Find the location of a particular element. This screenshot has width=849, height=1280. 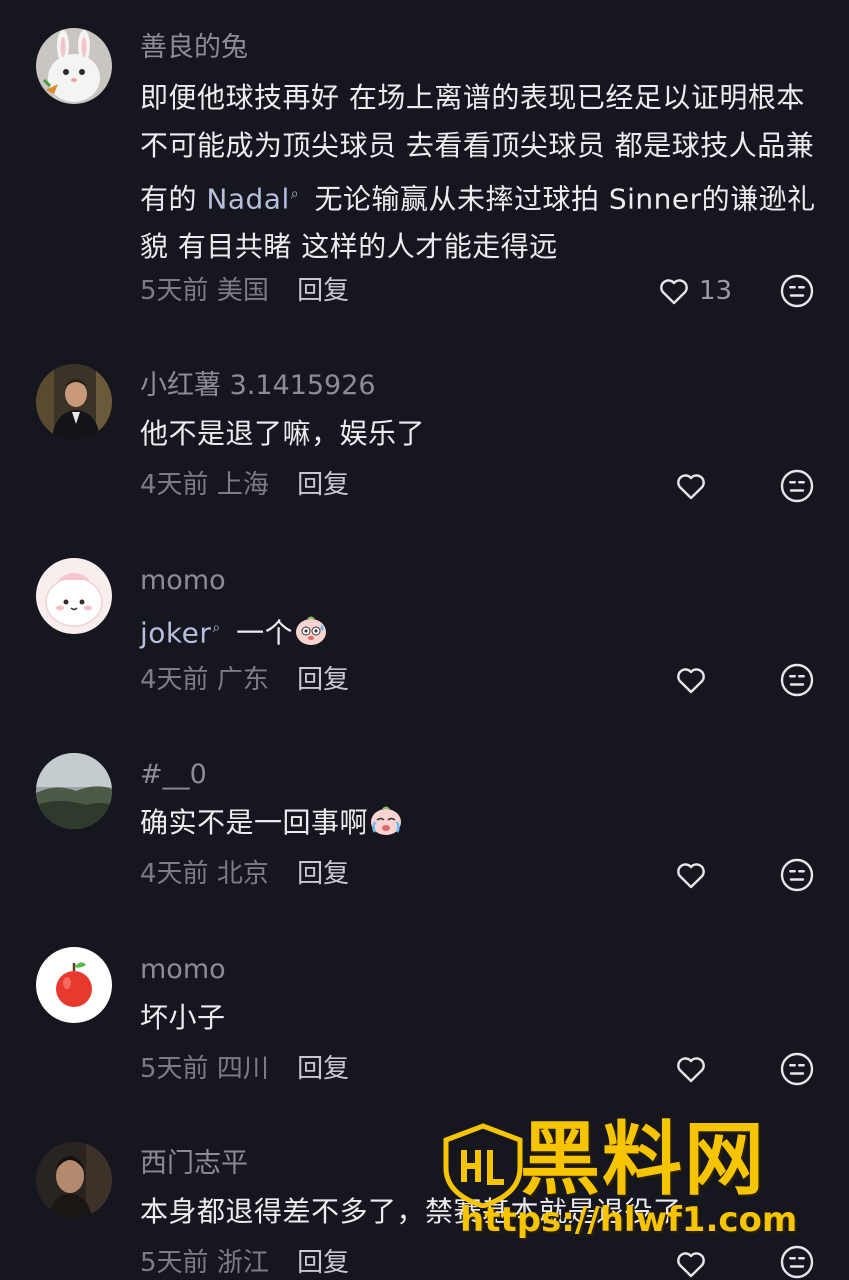

comment-meta: 4天前 上海 回复 is located at coordinates (244, 485).